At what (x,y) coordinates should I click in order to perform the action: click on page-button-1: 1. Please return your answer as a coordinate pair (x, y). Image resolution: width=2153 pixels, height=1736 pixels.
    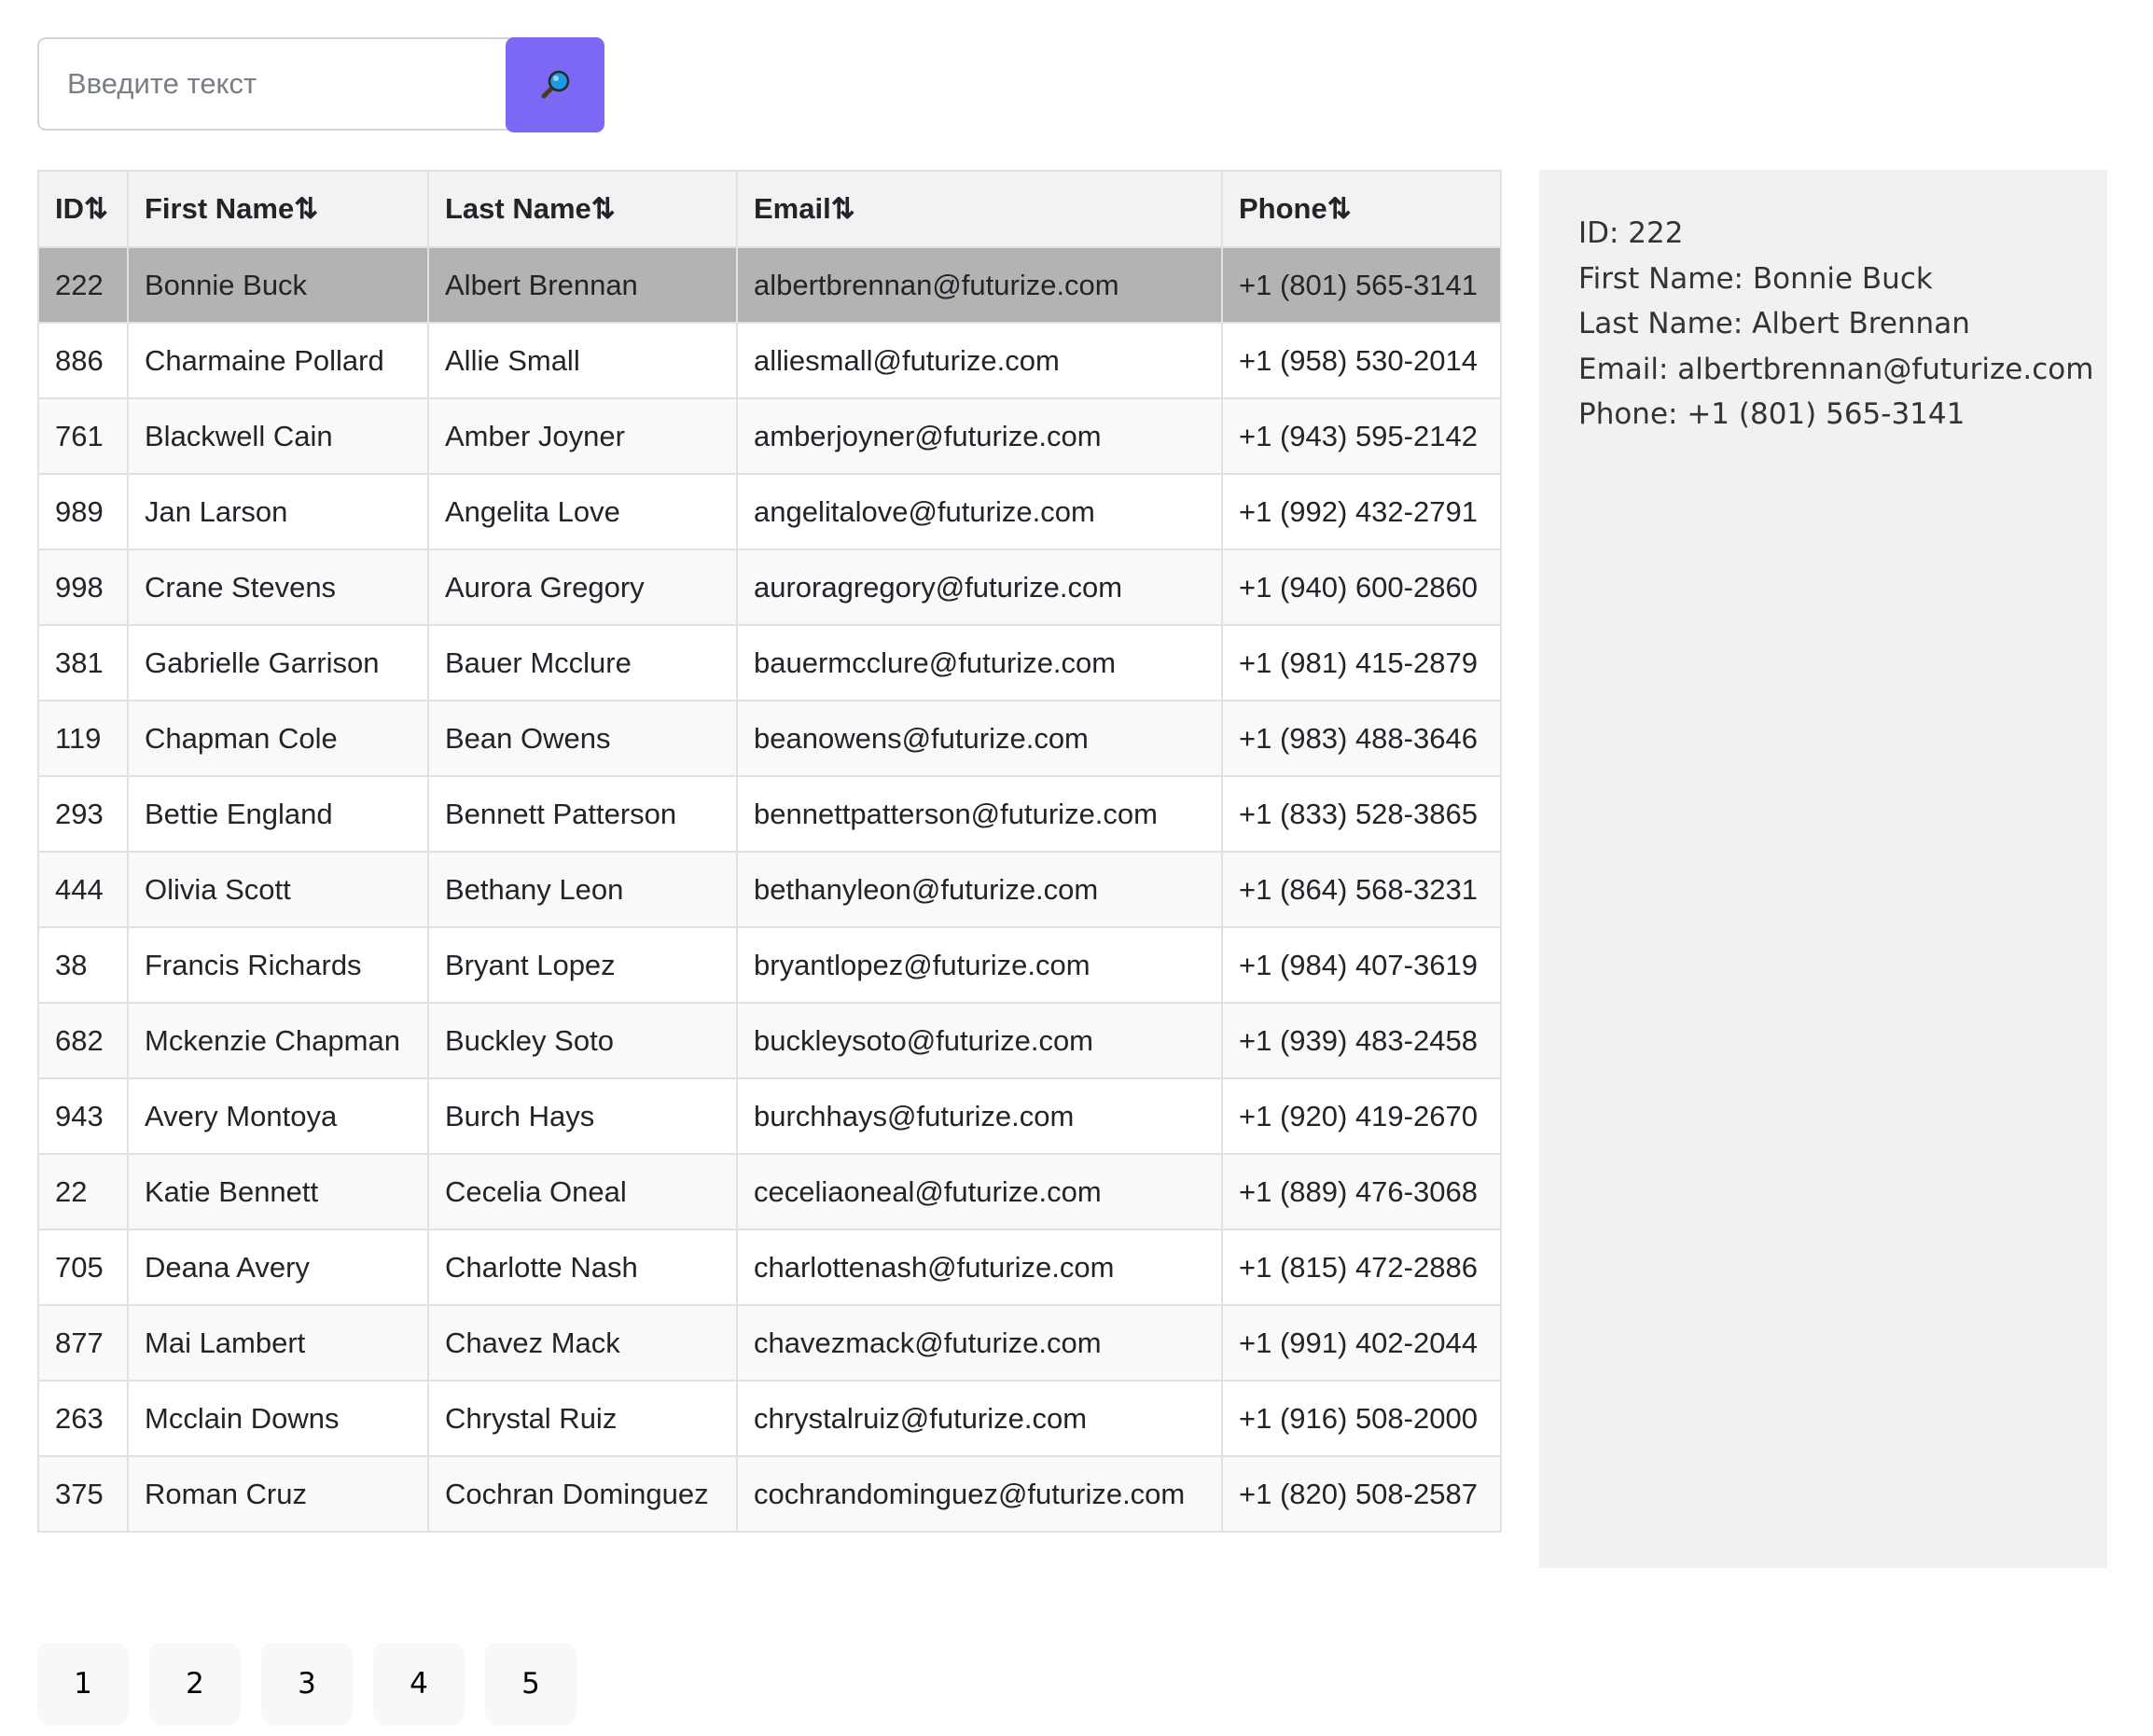
    Looking at the image, I should click on (83, 1684).